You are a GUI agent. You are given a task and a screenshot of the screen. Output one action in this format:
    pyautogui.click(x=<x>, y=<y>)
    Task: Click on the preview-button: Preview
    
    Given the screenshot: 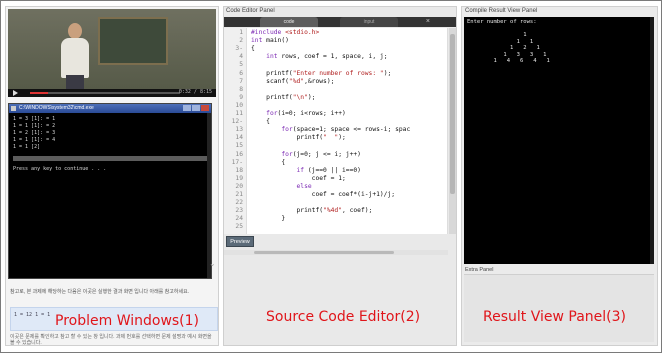 What is the action you would take?
    pyautogui.click(x=240, y=241)
    